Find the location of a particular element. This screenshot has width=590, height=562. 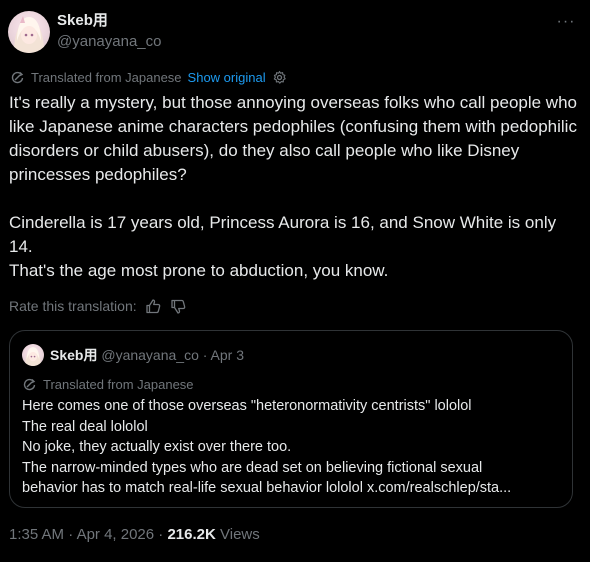

quoted-line: The real deal lololol is located at coordinates (85, 426).